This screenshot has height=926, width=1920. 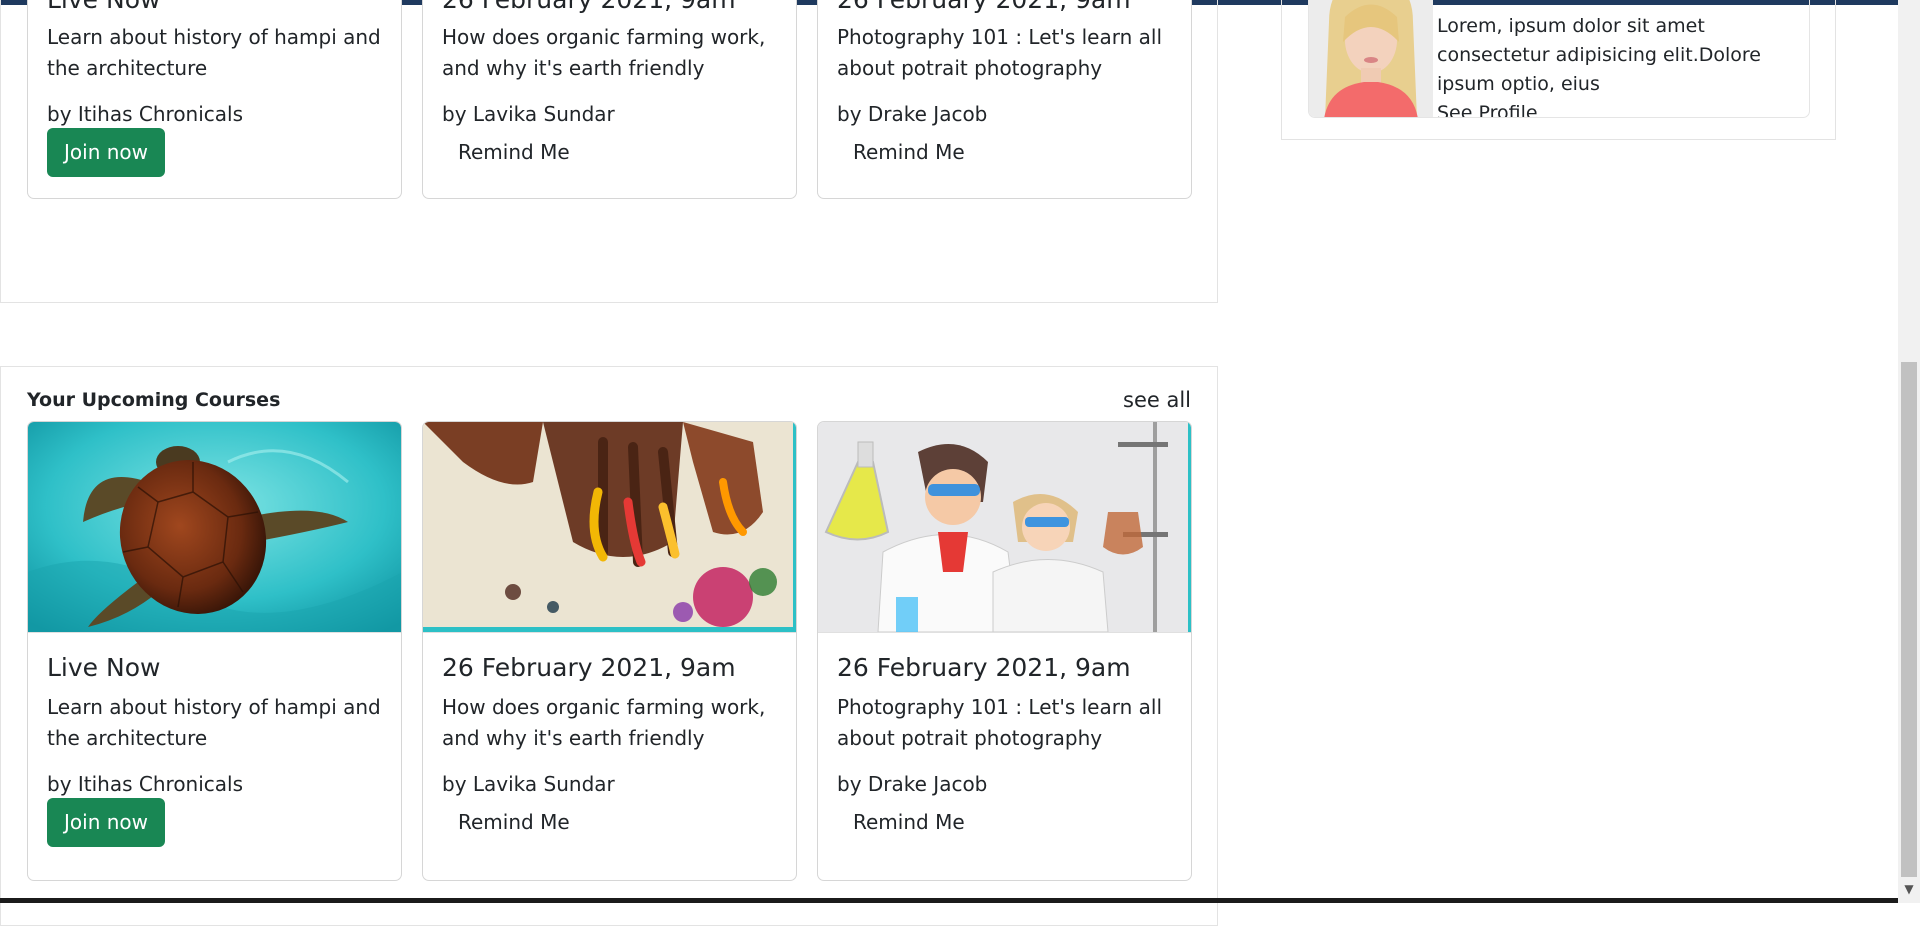 I want to click on bottom-edge-strip, so click(x=949, y=900).